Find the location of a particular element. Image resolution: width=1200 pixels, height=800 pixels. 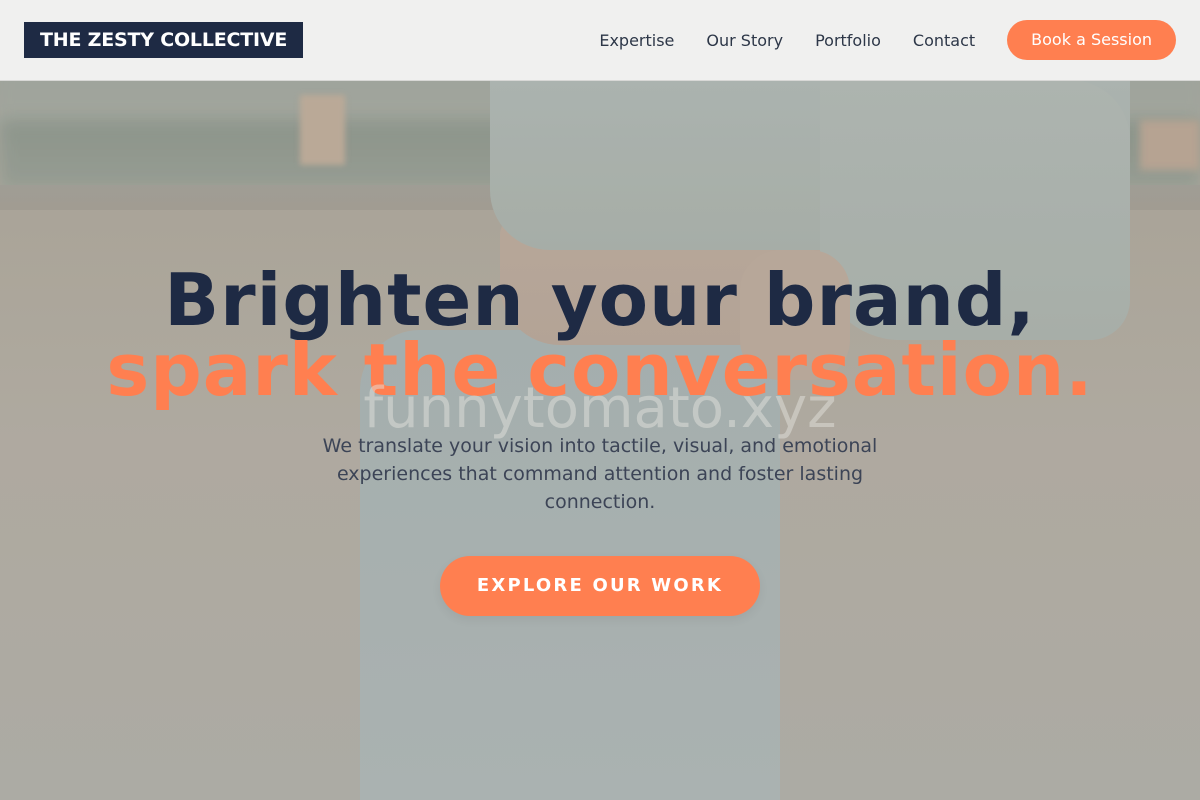

nav-link-our-story: Our Story is located at coordinates (744, 40).